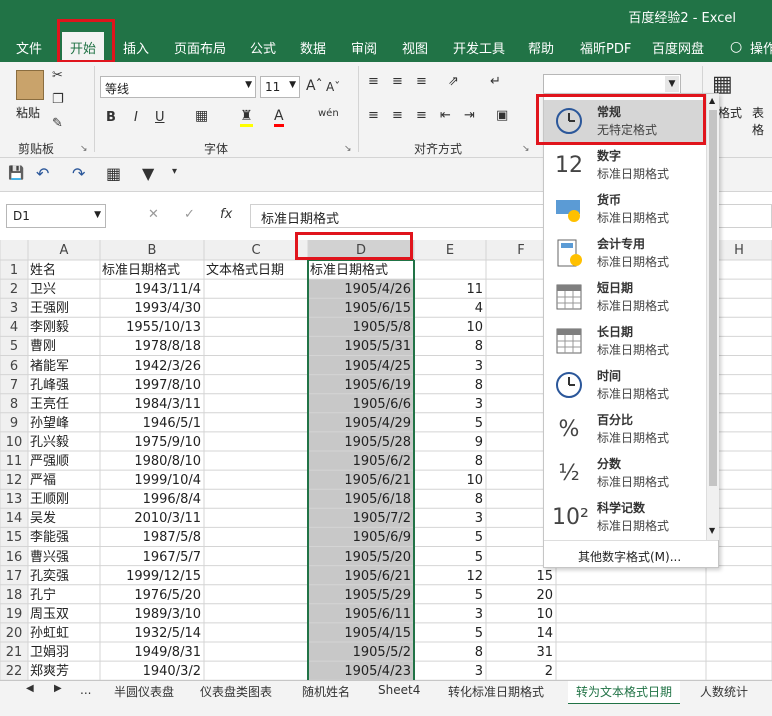  Describe the element at coordinates (151, 308) in the screenshot. I see `table-cell: 1993/4/30` at that location.